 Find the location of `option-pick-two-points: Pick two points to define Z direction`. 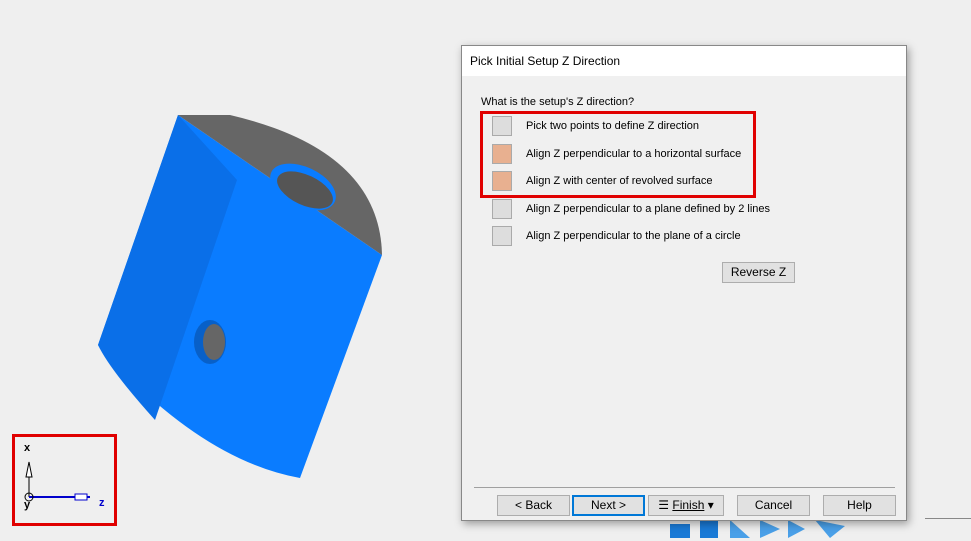

option-pick-two-points: Pick two points to define Z direction is located at coordinates (595, 126).